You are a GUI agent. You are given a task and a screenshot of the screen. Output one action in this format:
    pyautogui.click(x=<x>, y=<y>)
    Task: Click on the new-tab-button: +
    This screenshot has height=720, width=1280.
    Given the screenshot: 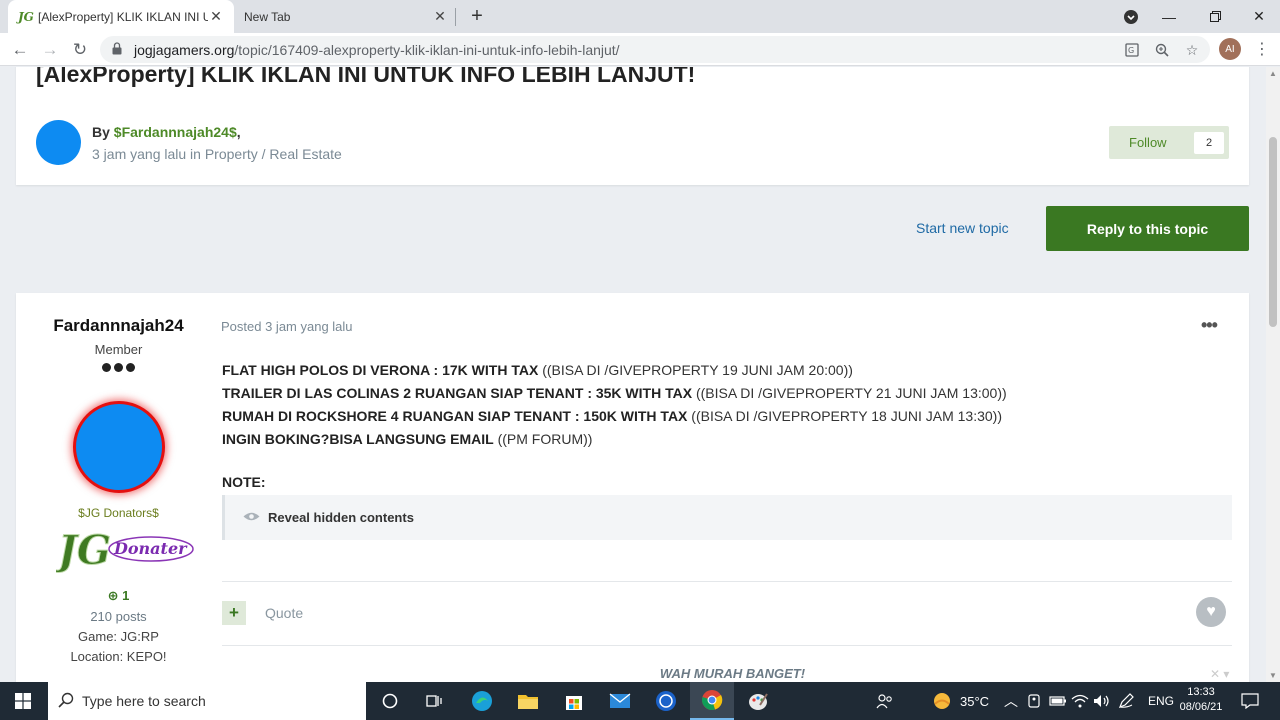 What is the action you would take?
    pyautogui.click(x=477, y=16)
    